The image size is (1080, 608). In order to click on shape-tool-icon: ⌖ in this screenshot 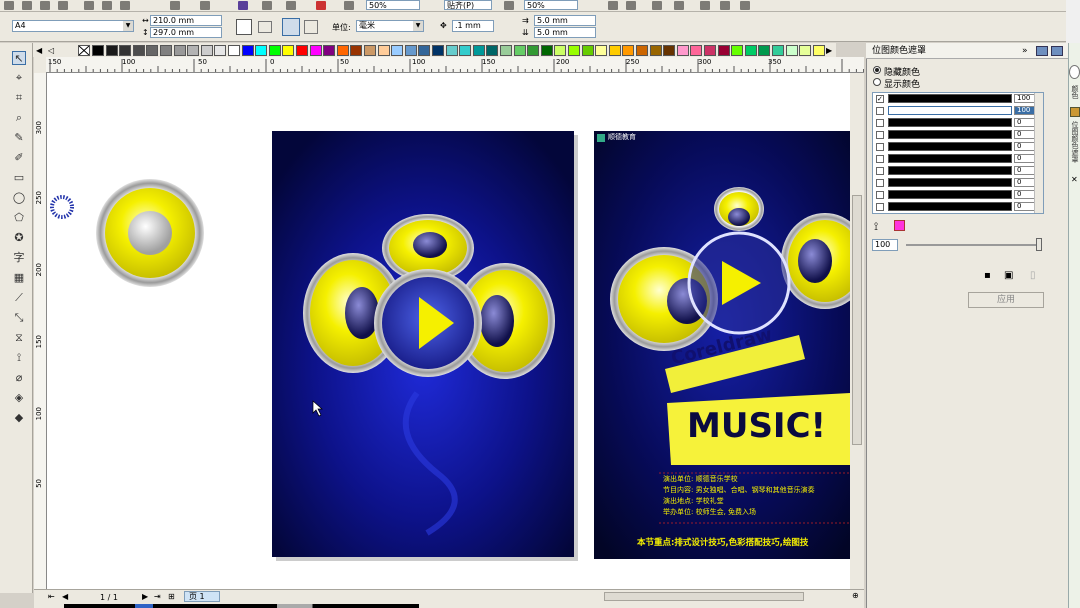, I will do `click(19, 78)`.